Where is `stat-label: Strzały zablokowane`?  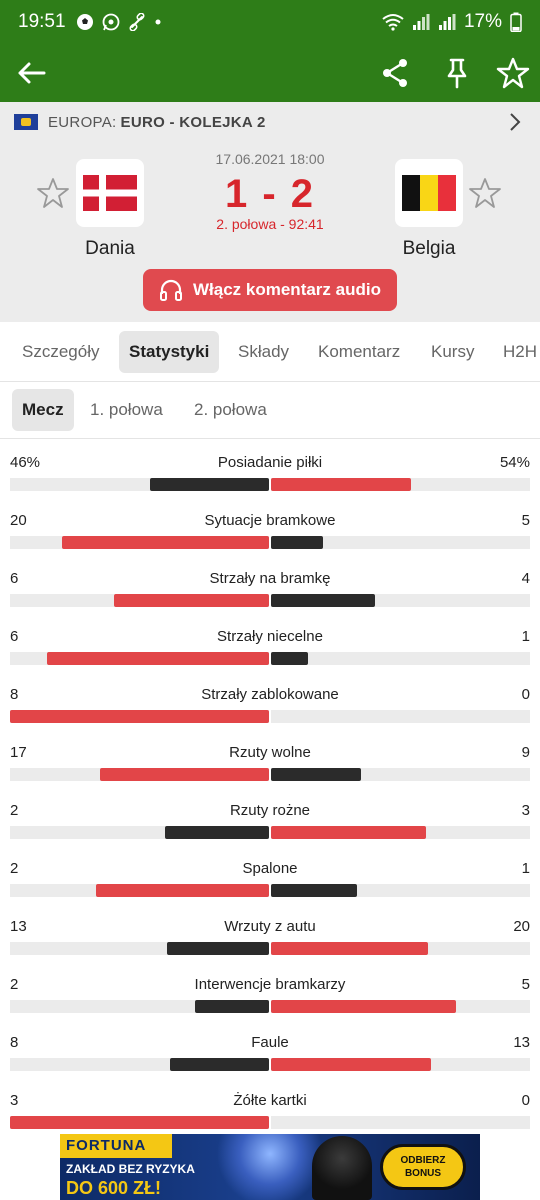
stat-label: Strzały zablokowane is located at coordinates (270, 694).